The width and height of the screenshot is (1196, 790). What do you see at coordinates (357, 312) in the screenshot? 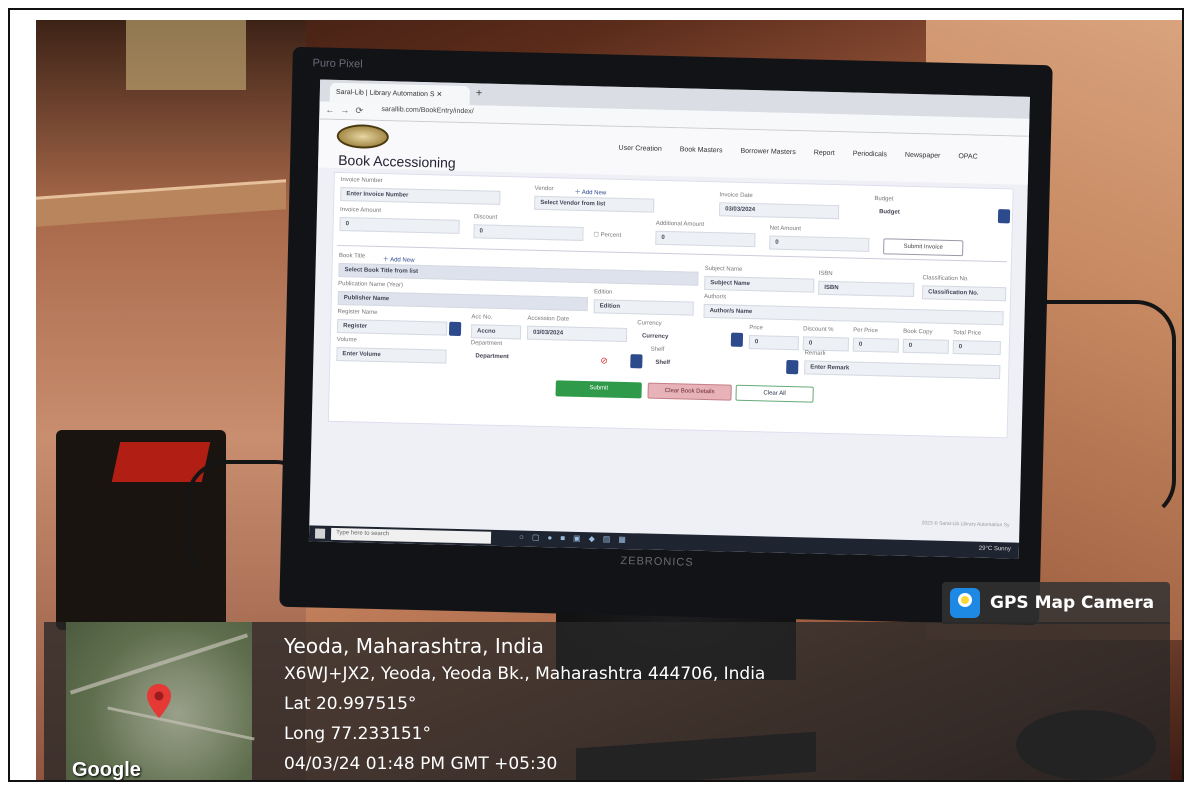
I see `register-label: Register Name` at bounding box center [357, 312].